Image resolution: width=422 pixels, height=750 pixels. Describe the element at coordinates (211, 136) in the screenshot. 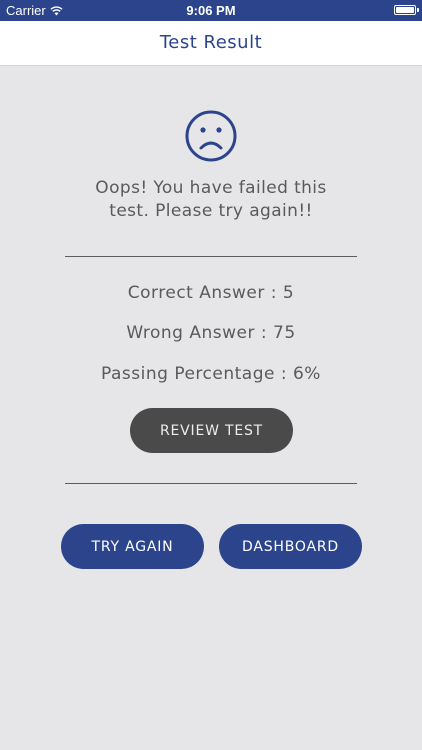

I see `sad-face-icon` at that location.